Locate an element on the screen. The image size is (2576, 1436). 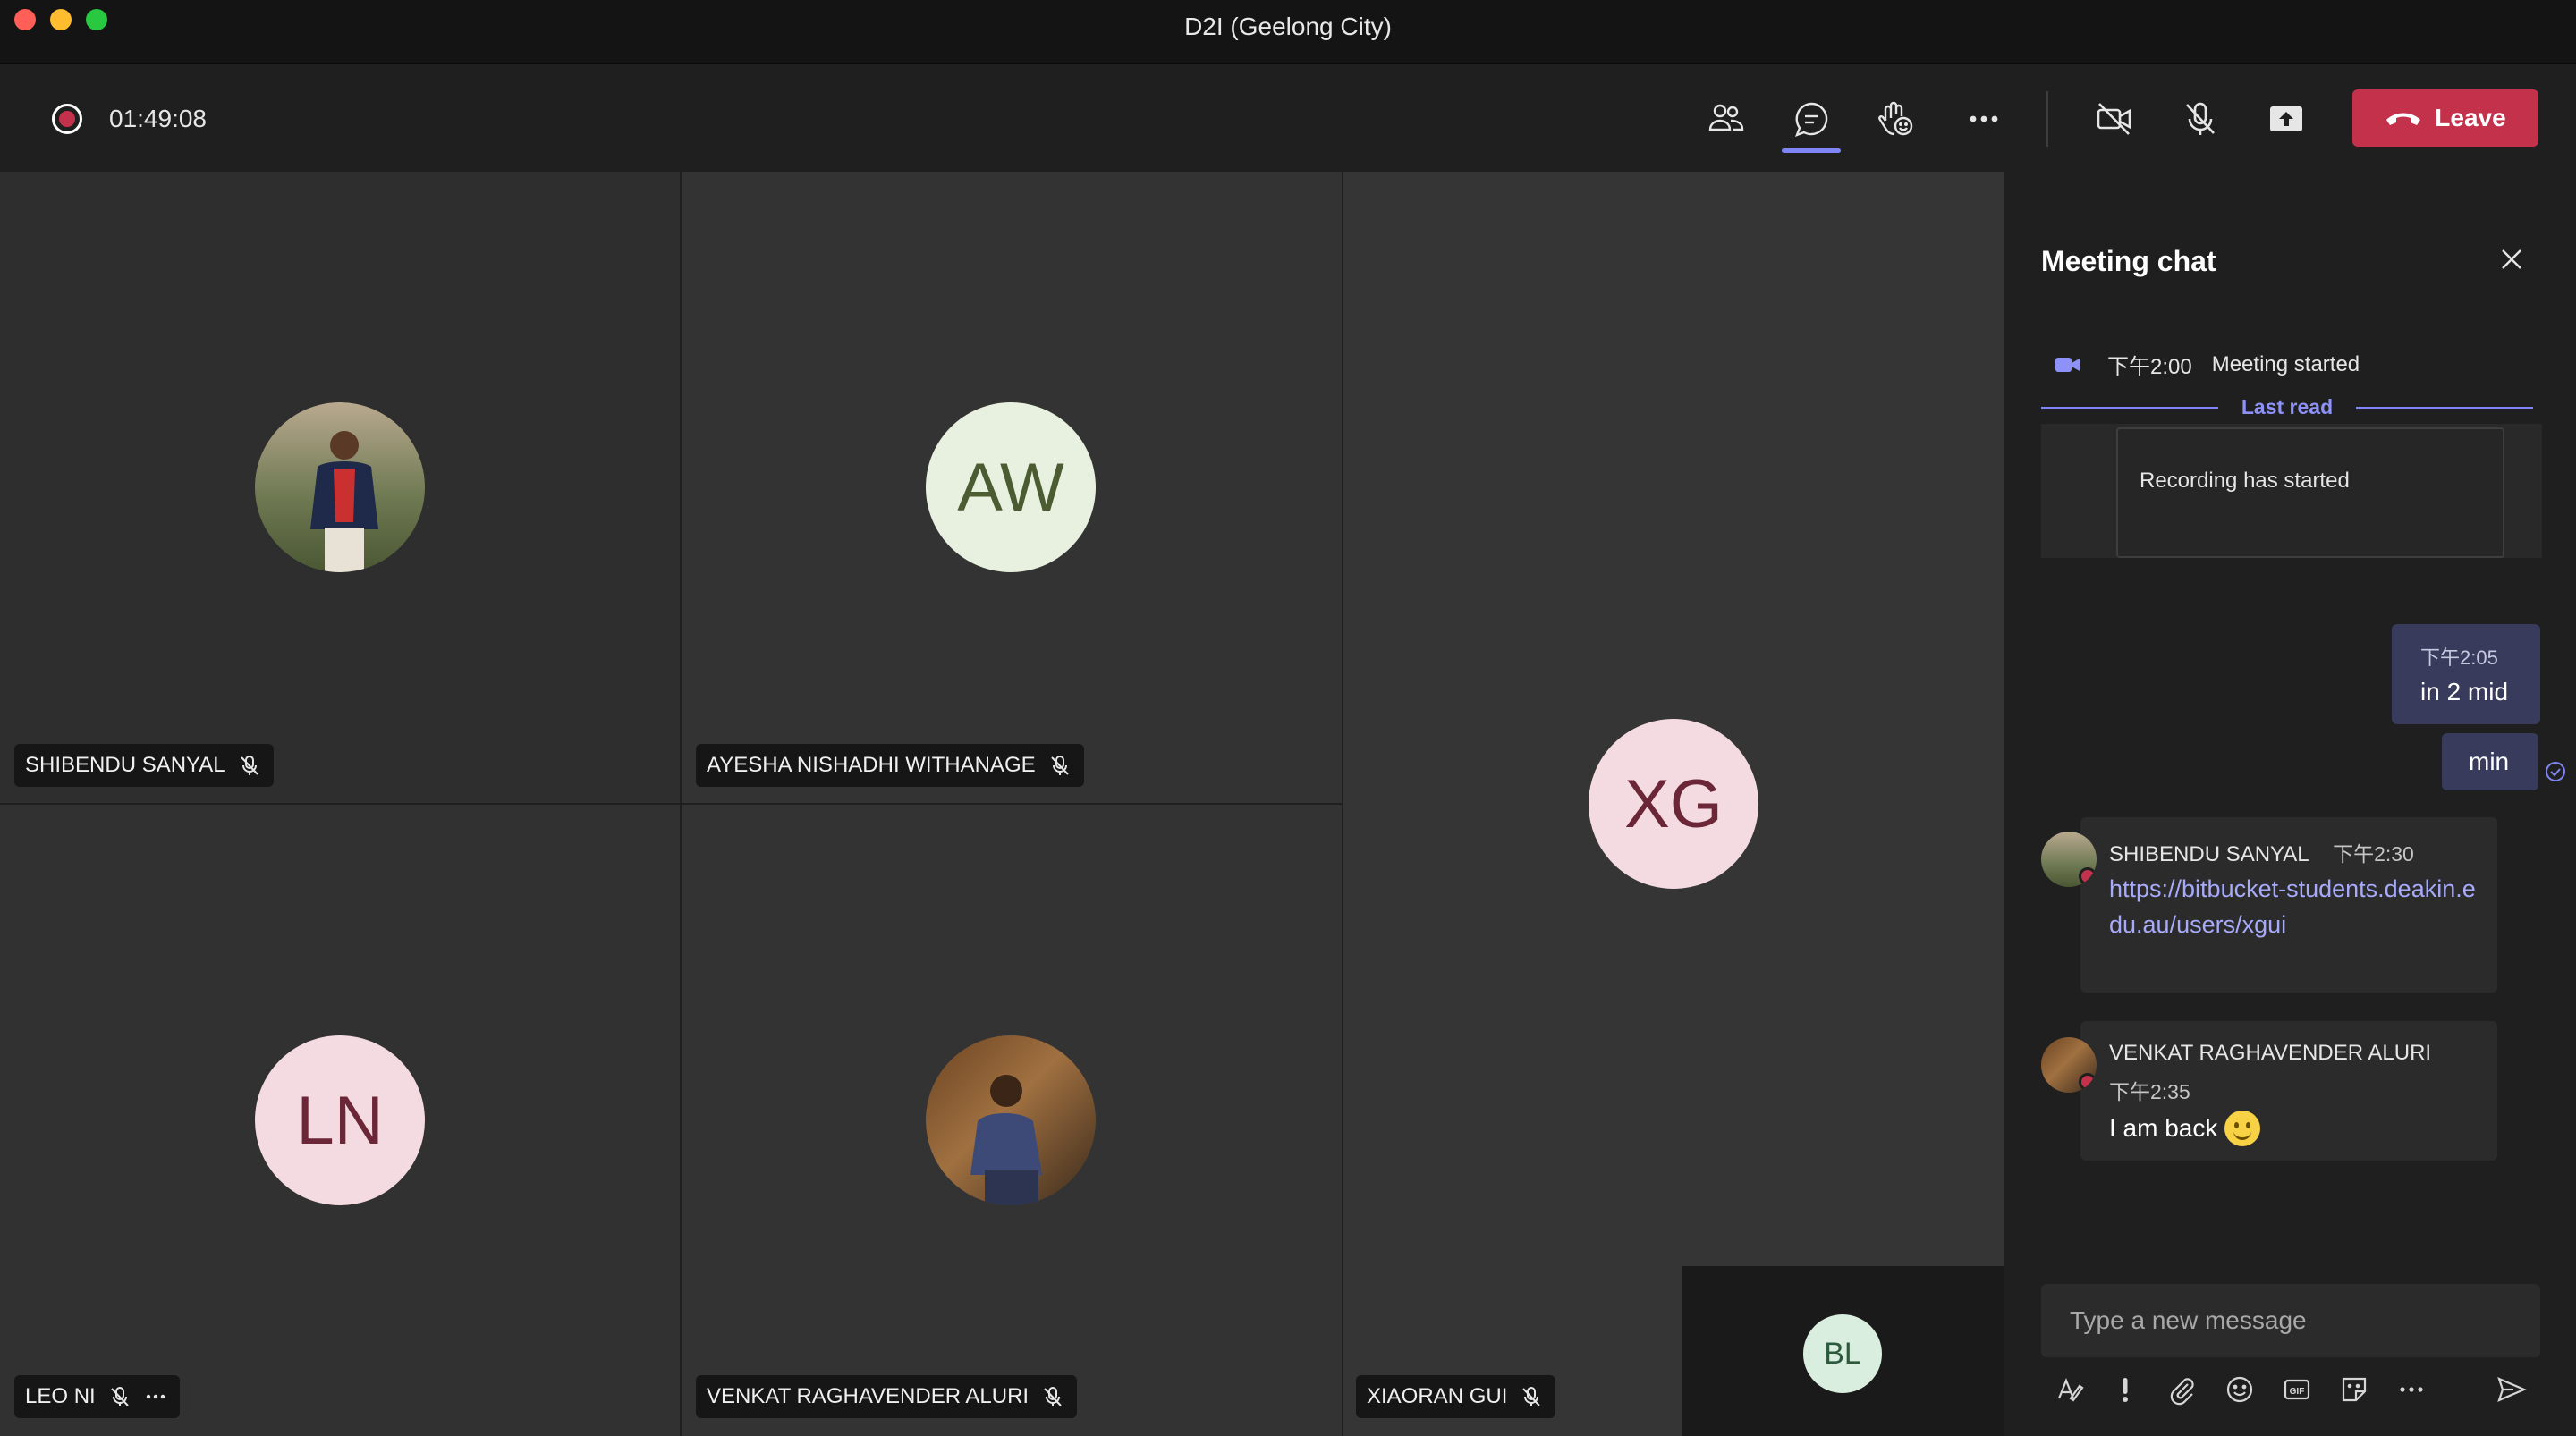
share-screen-button is located at coordinates (2286, 119).